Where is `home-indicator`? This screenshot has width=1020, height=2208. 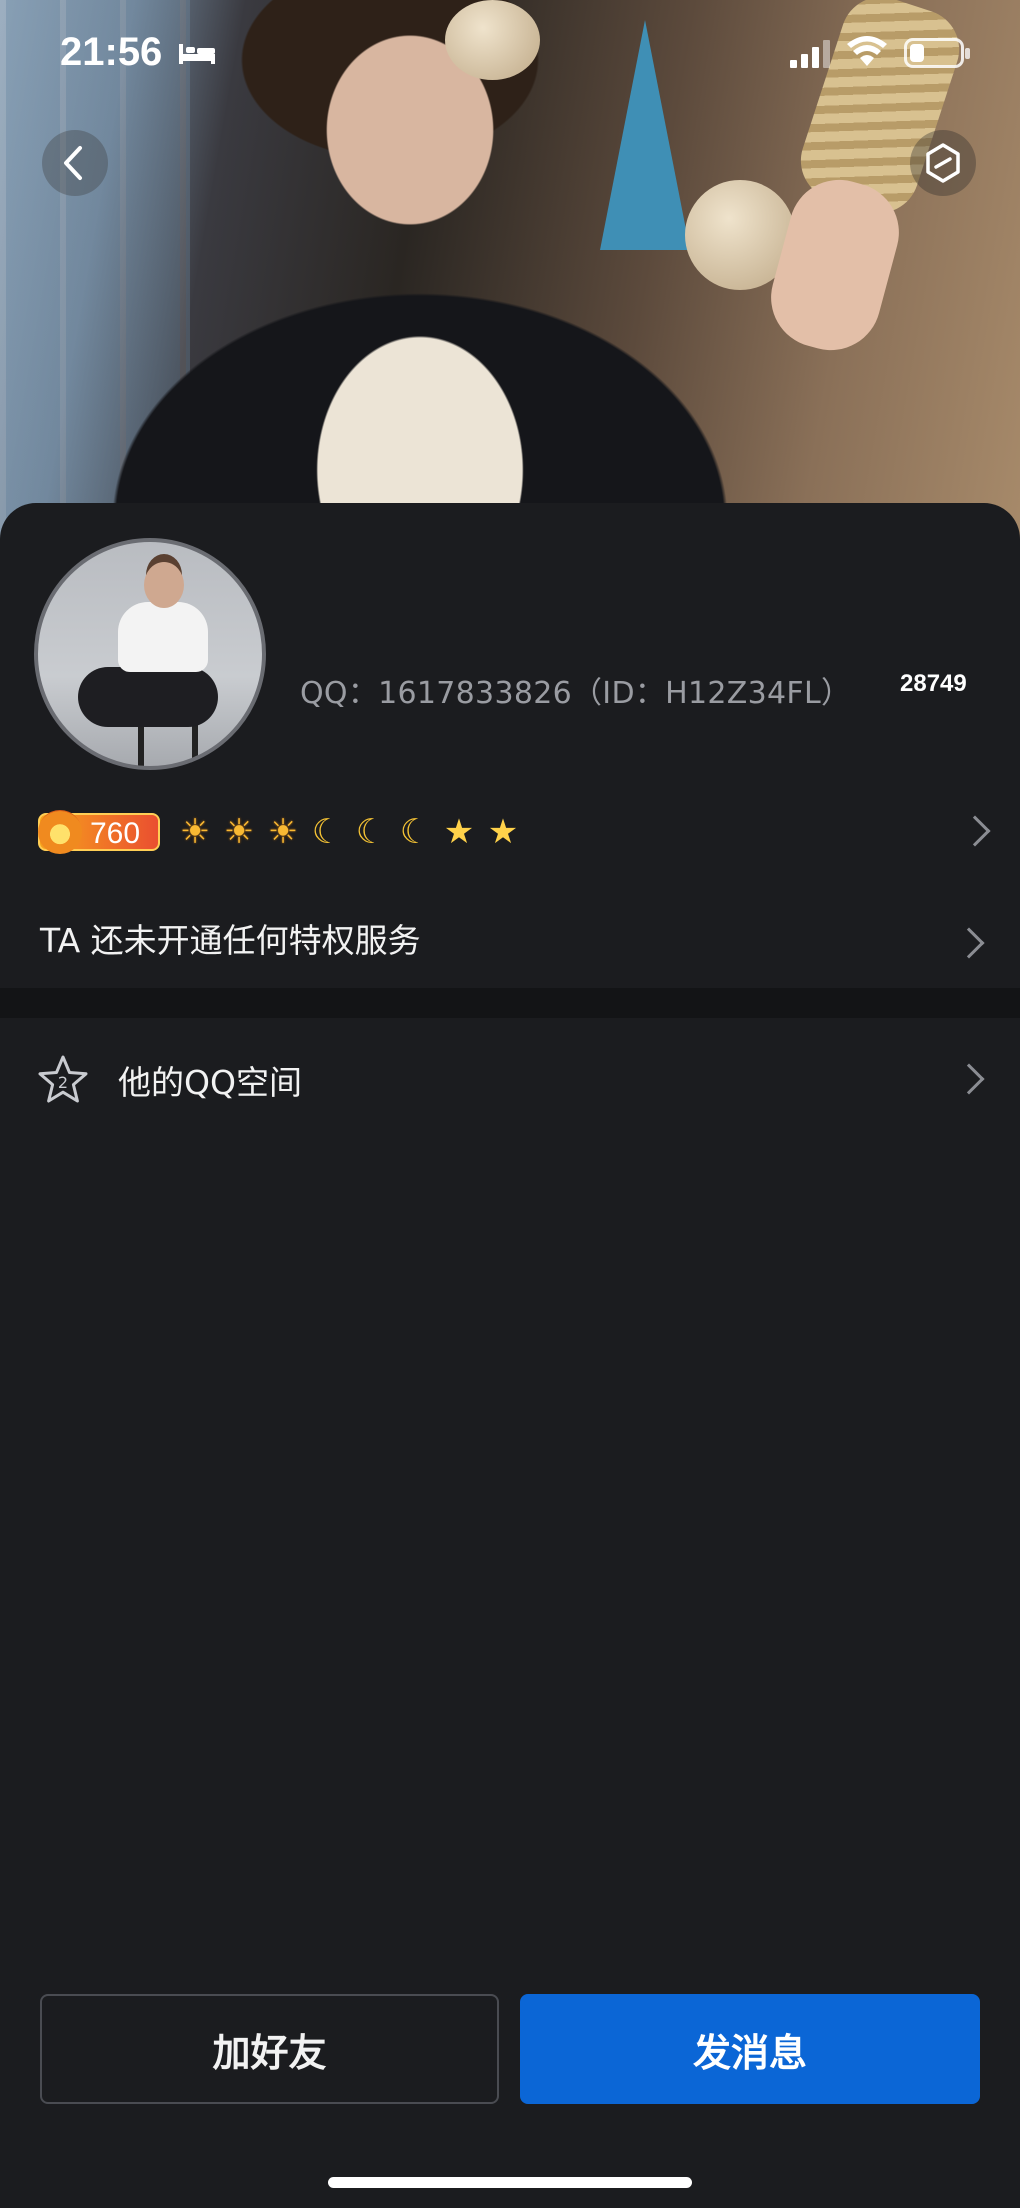 home-indicator is located at coordinates (510, 2182).